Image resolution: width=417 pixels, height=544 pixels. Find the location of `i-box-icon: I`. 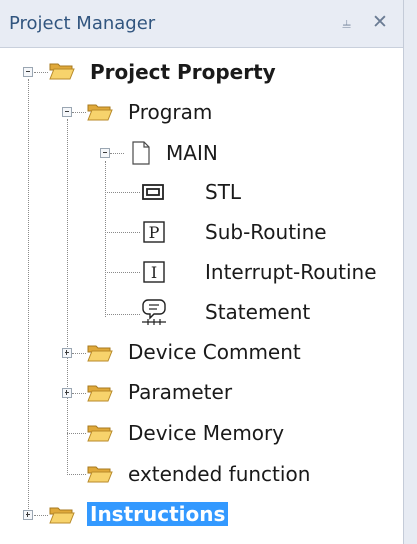

i-box-icon: I is located at coordinates (154, 272).